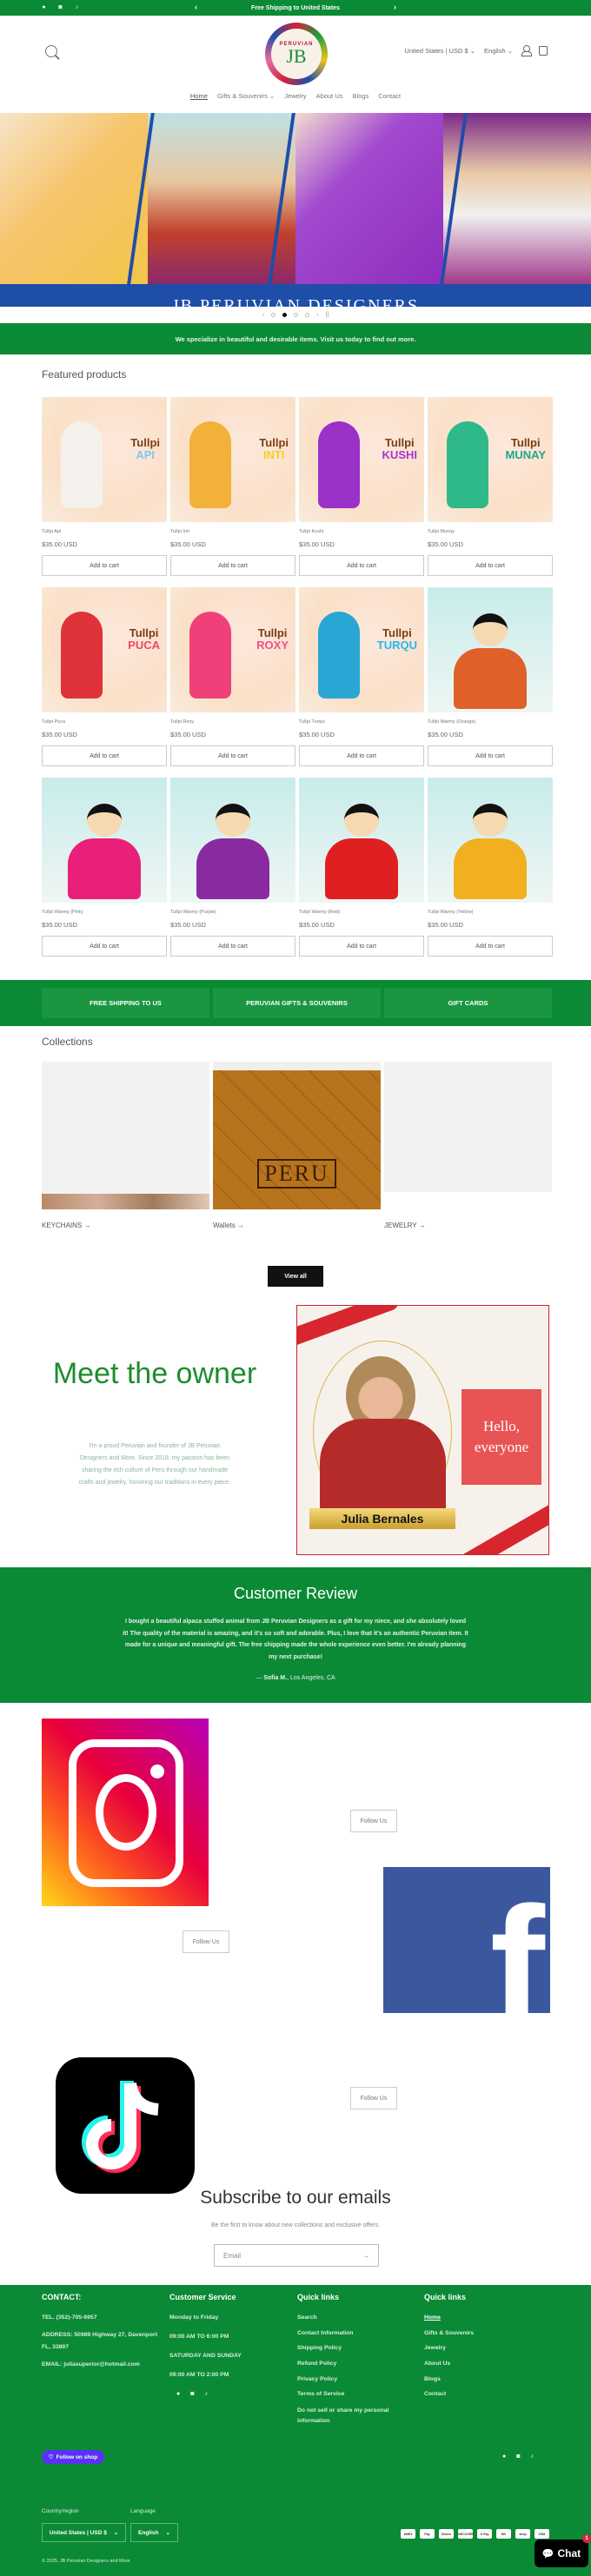 The height and width of the screenshot is (2576, 591). Describe the element at coordinates (476, 2317) in the screenshot. I see `footer-link-home: Home` at that location.